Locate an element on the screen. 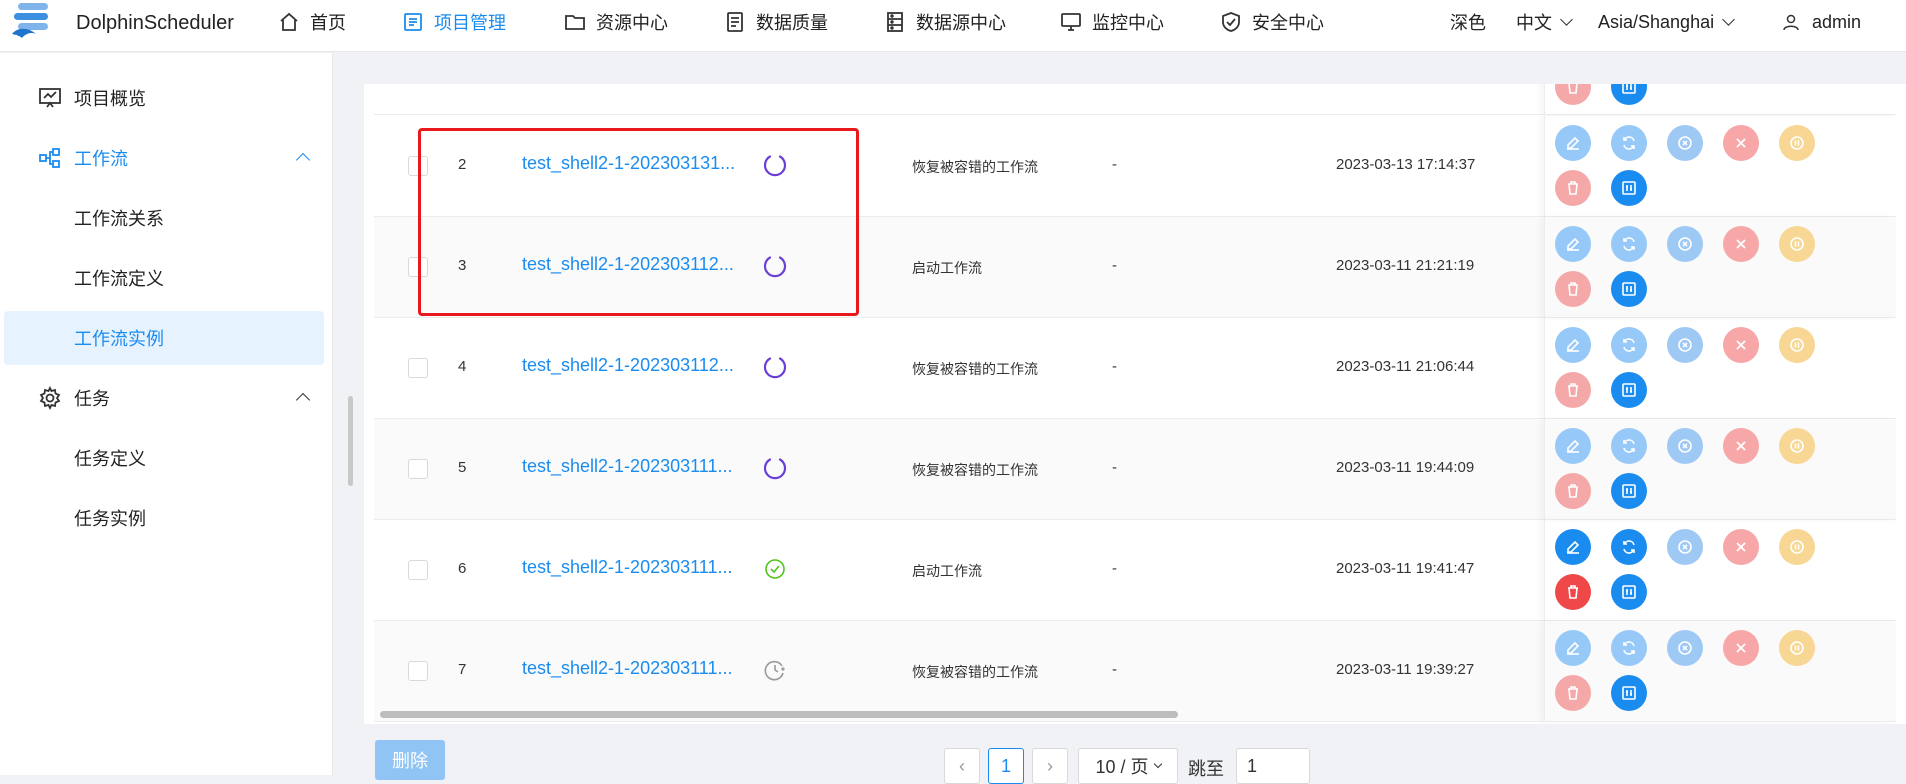  timezone-select: Asia/Shanghai is located at coordinates (1666, 22).